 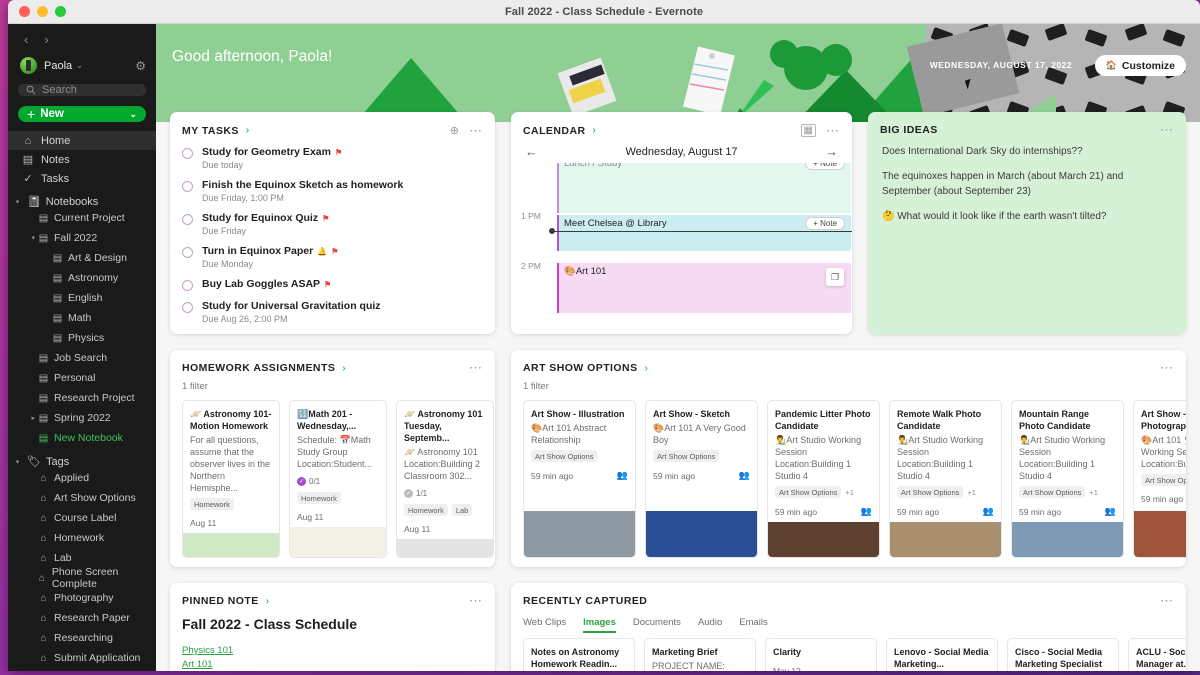 What do you see at coordinates (82, 278) in the screenshot?
I see `sidebar-notebook-item: ▤ Astronomy` at bounding box center [82, 278].